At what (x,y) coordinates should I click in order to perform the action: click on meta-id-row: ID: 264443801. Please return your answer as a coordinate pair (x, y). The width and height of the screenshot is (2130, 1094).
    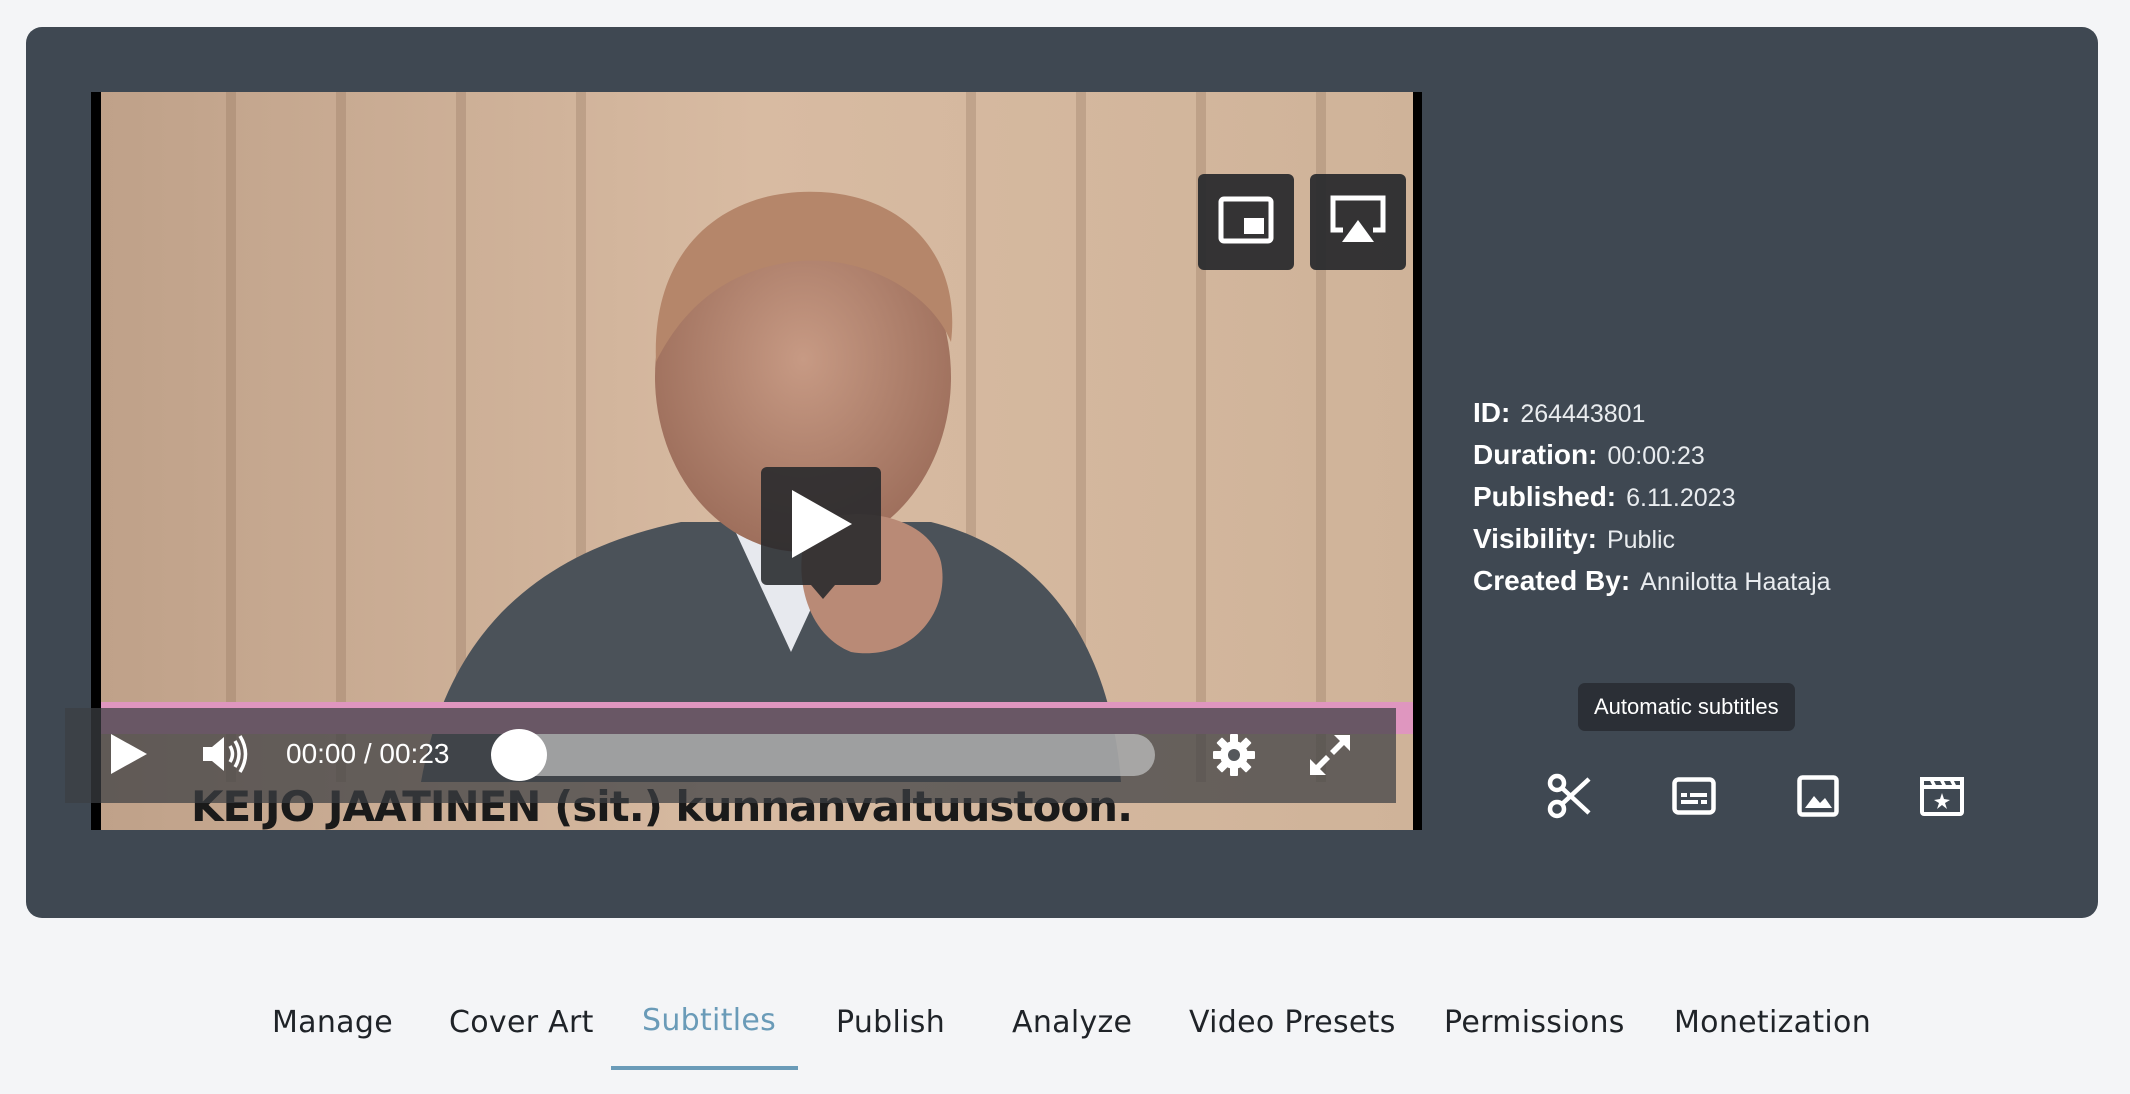
    Looking at the image, I should click on (1652, 418).